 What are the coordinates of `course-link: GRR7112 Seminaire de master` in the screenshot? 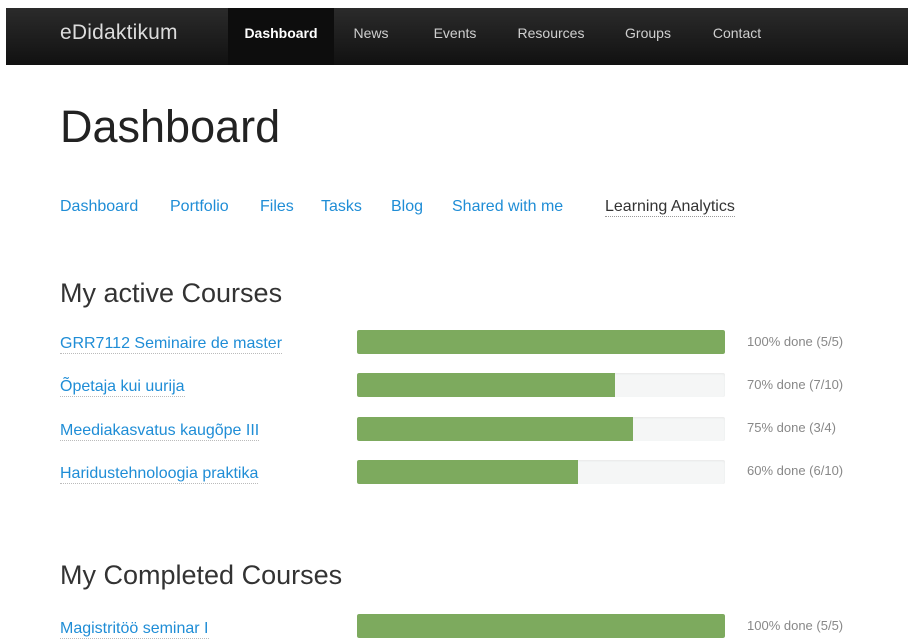 It's located at (171, 344).